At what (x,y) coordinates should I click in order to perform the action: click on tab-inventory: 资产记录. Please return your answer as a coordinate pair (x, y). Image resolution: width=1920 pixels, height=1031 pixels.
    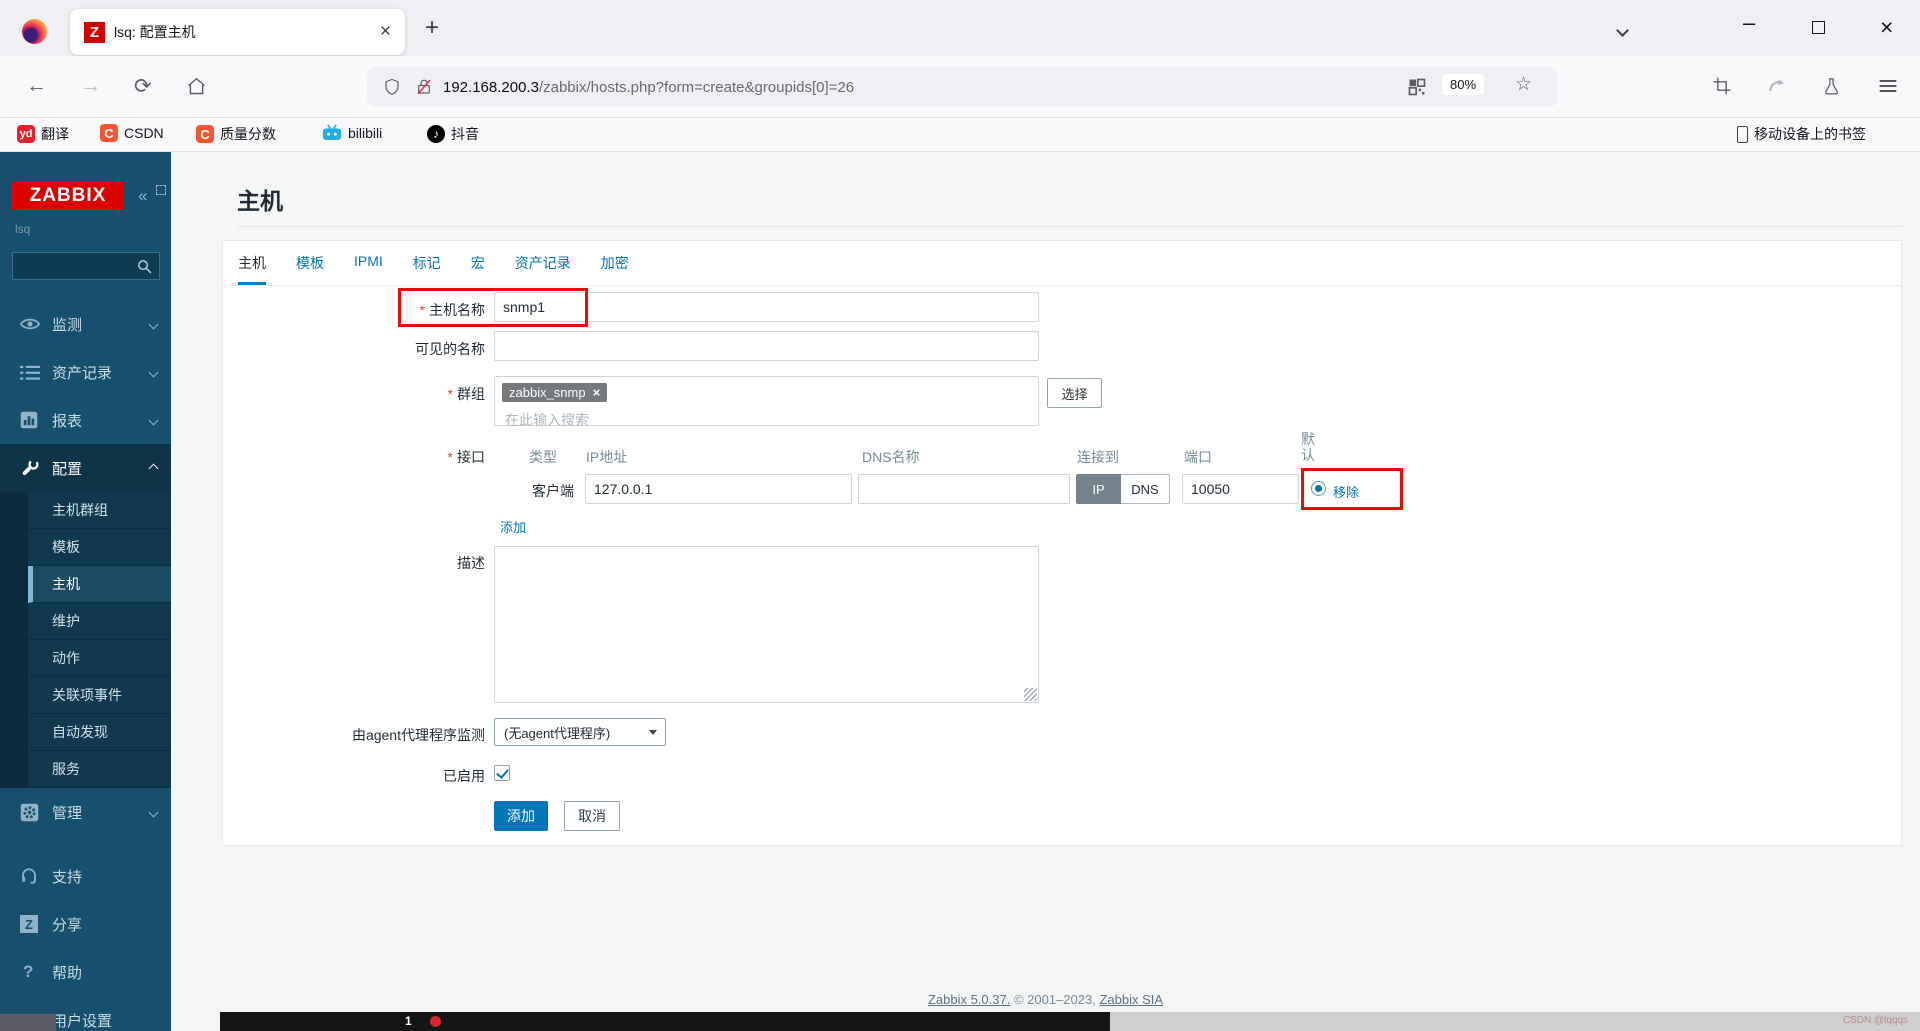
    Looking at the image, I should click on (543, 269).